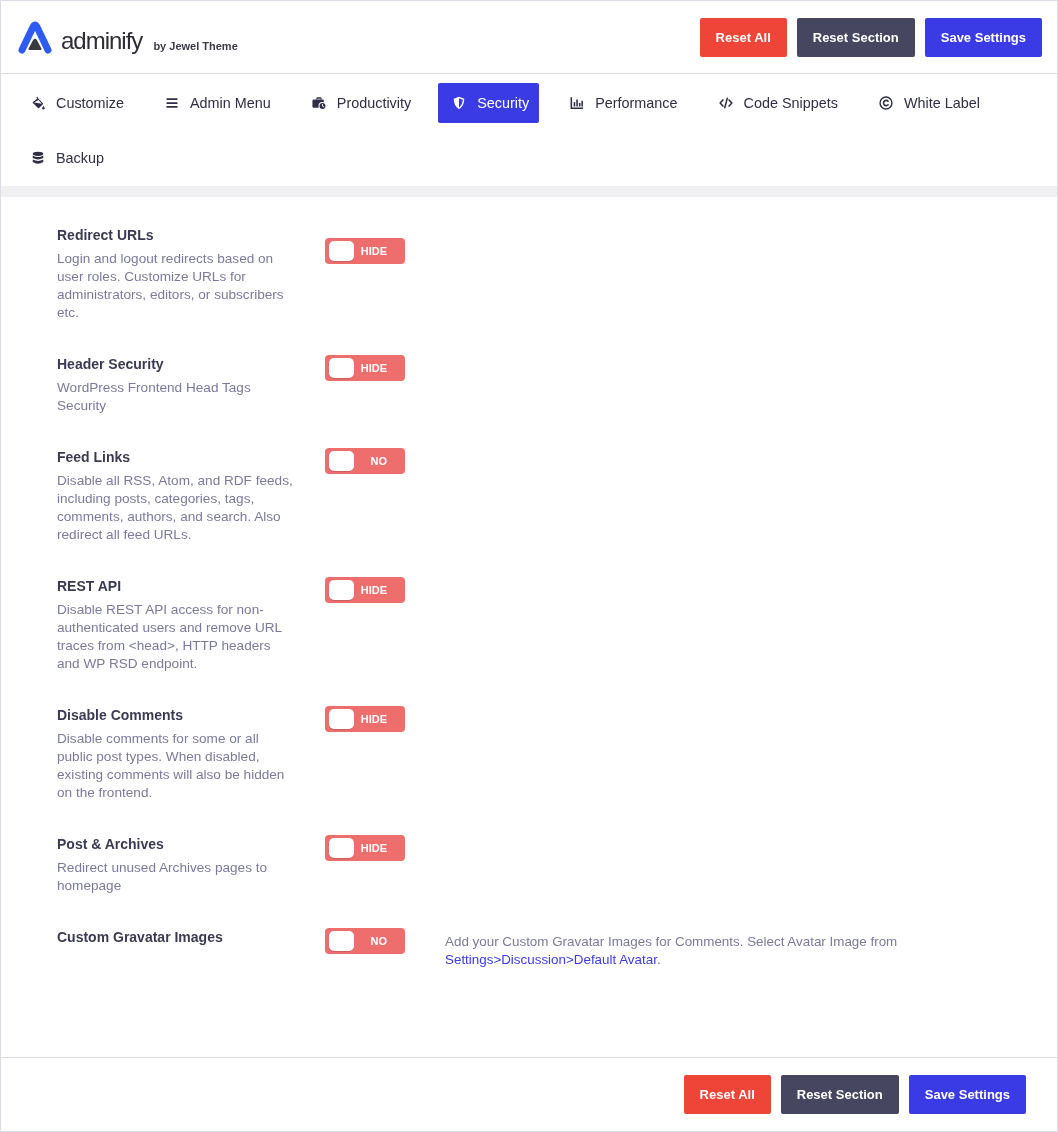  I want to click on copyright-icon, so click(885, 103).